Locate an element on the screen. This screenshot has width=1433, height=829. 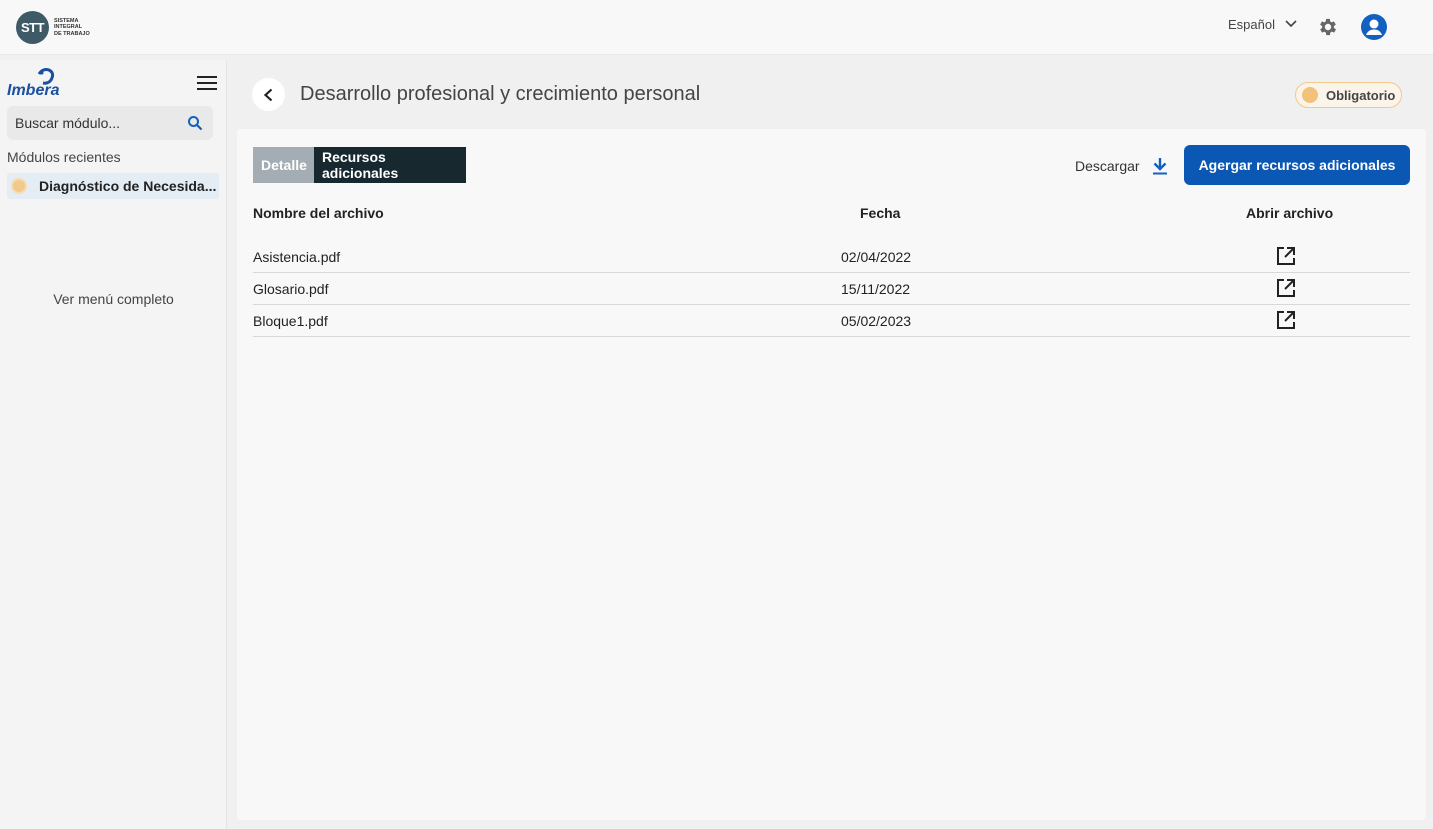
table-row: Bloque1.pdf 05/02/2023 is located at coordinates (831, 321).